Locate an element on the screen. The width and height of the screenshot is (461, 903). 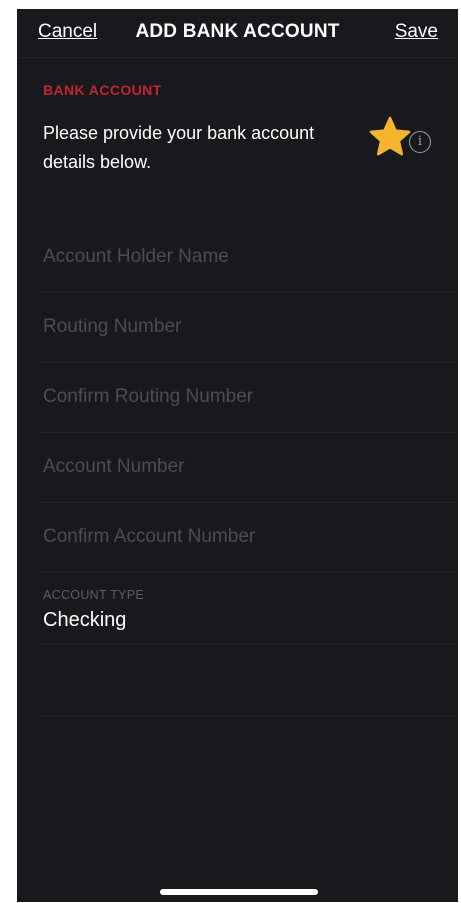
navigation-bar: Cancel ADD BANK ACCOUNT Save is located at coordinates (237, 33).